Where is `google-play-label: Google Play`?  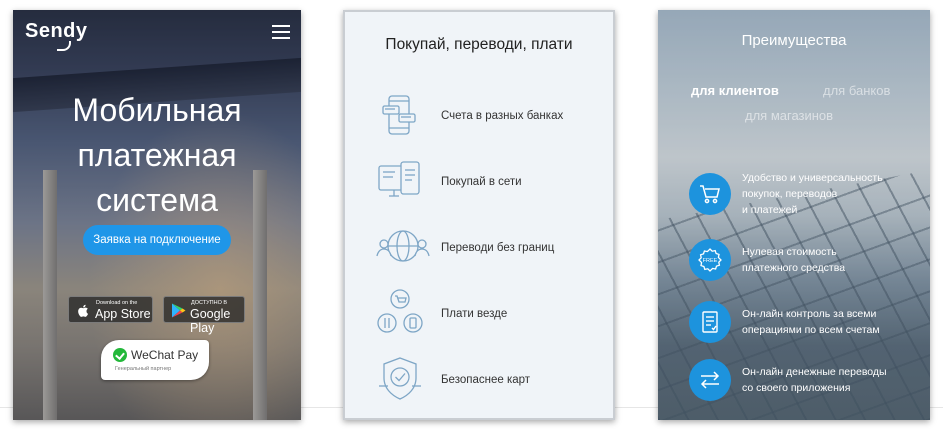
google-play-label: Google Play is located at coordinates (210, 321).